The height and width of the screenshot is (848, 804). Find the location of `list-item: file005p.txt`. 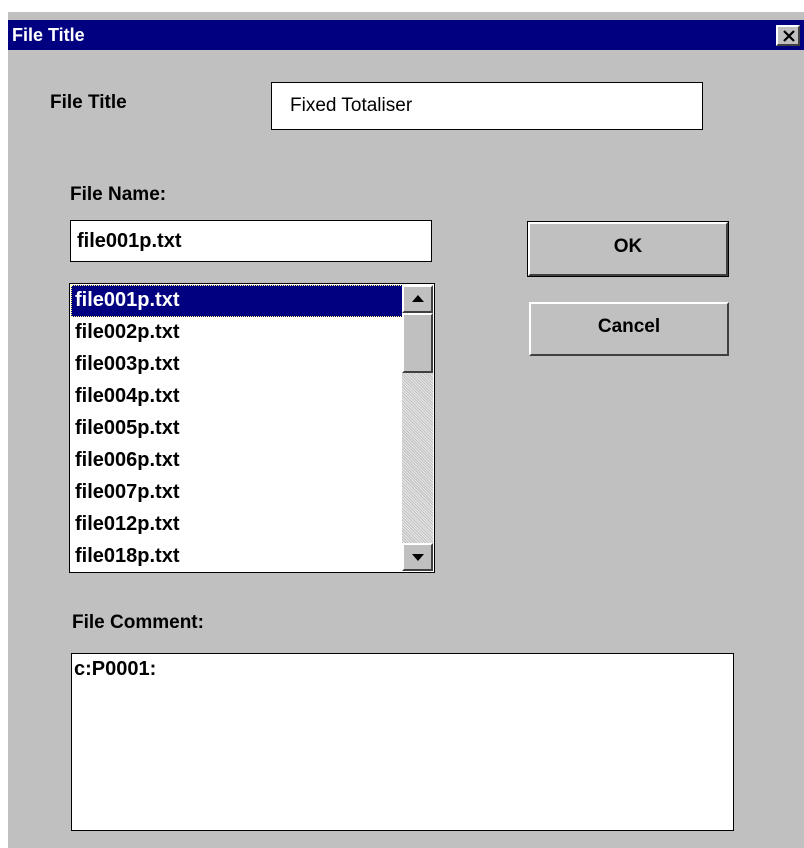

list-item: file005p.txt is located at coordinates (237, 429).